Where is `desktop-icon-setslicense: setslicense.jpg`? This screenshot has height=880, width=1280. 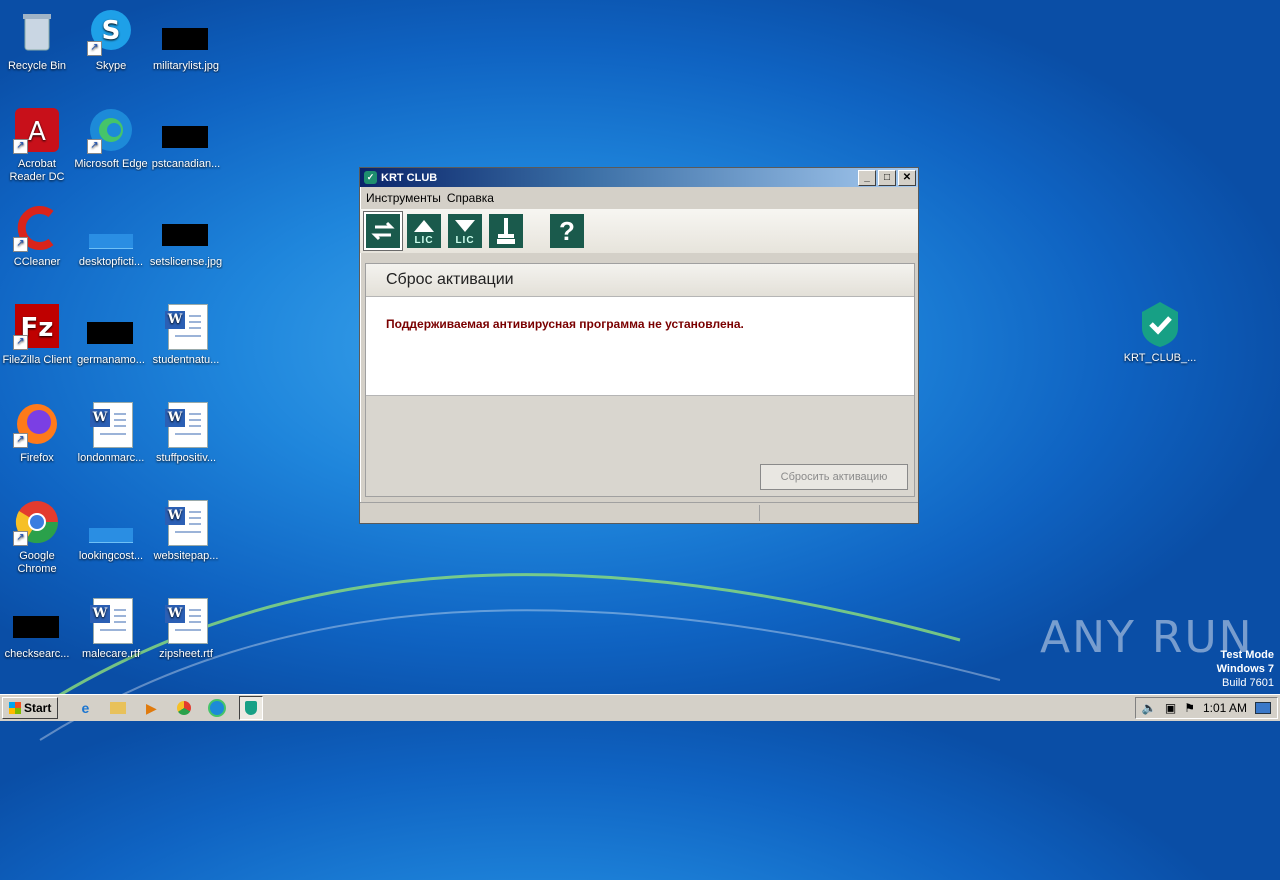 desktop-icon-setslicense: setslicense.jpg is located at coordinates (186, 236).